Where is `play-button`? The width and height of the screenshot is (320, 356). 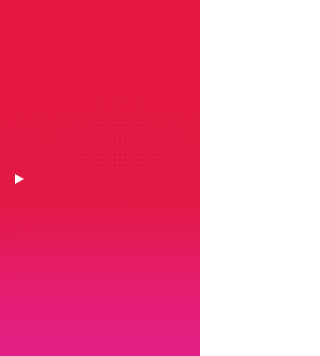
play-button is located at coordinates (19, 179).